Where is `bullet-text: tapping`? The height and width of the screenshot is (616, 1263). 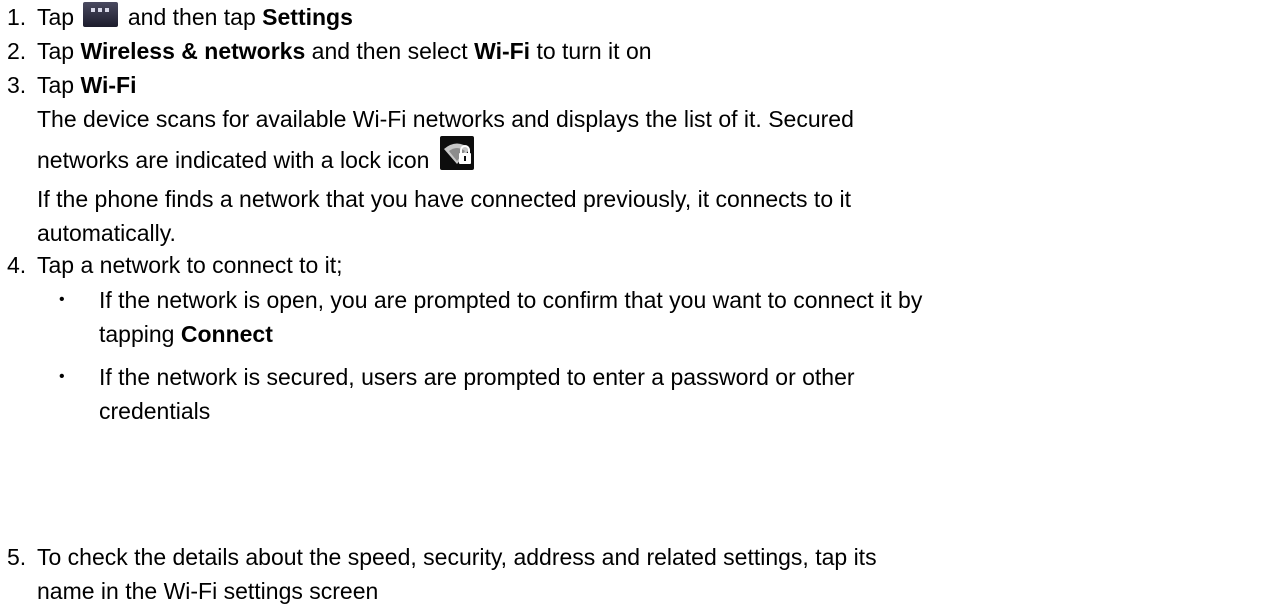 bullet-text: tapping is located at coordinates (137, 334).